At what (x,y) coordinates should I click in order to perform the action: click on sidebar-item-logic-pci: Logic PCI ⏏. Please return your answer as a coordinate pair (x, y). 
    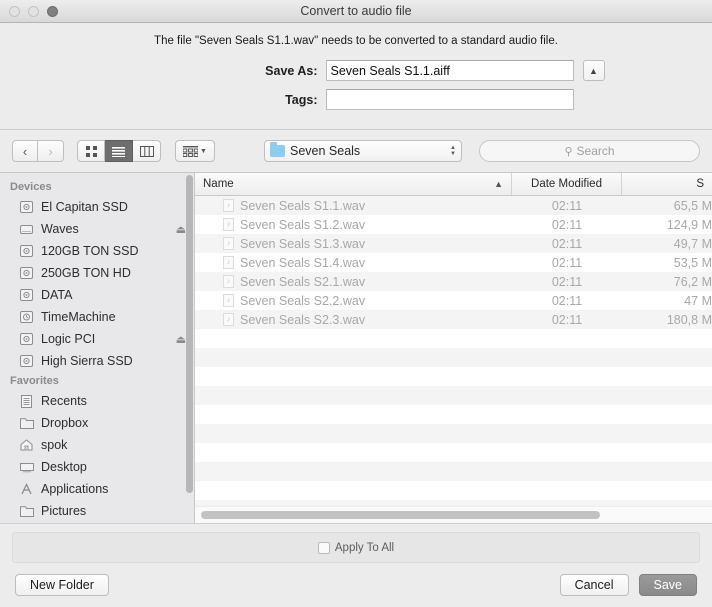
    Looking at the image, I should click on (97, 339).